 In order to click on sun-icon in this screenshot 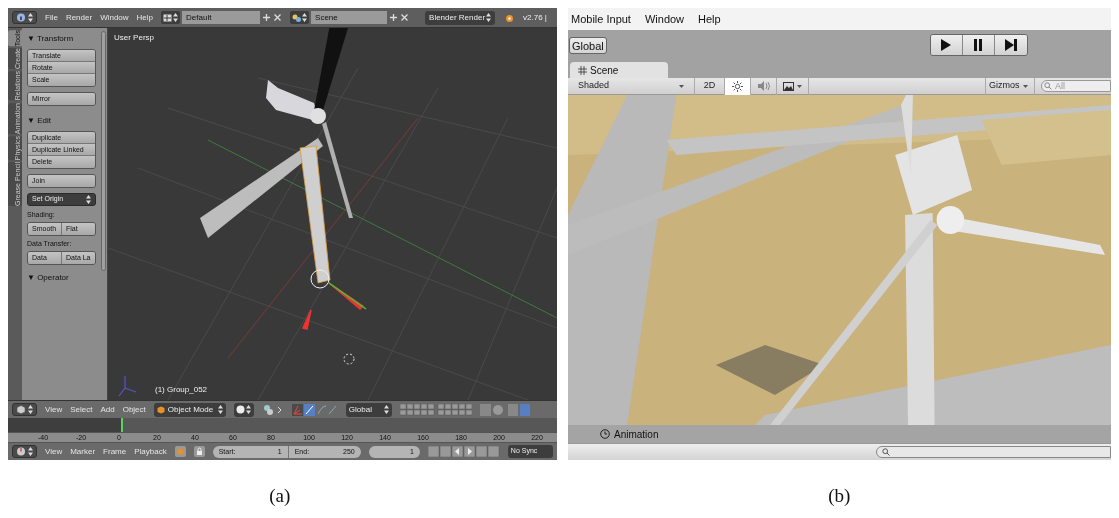, I will do `click(737, 86)`.